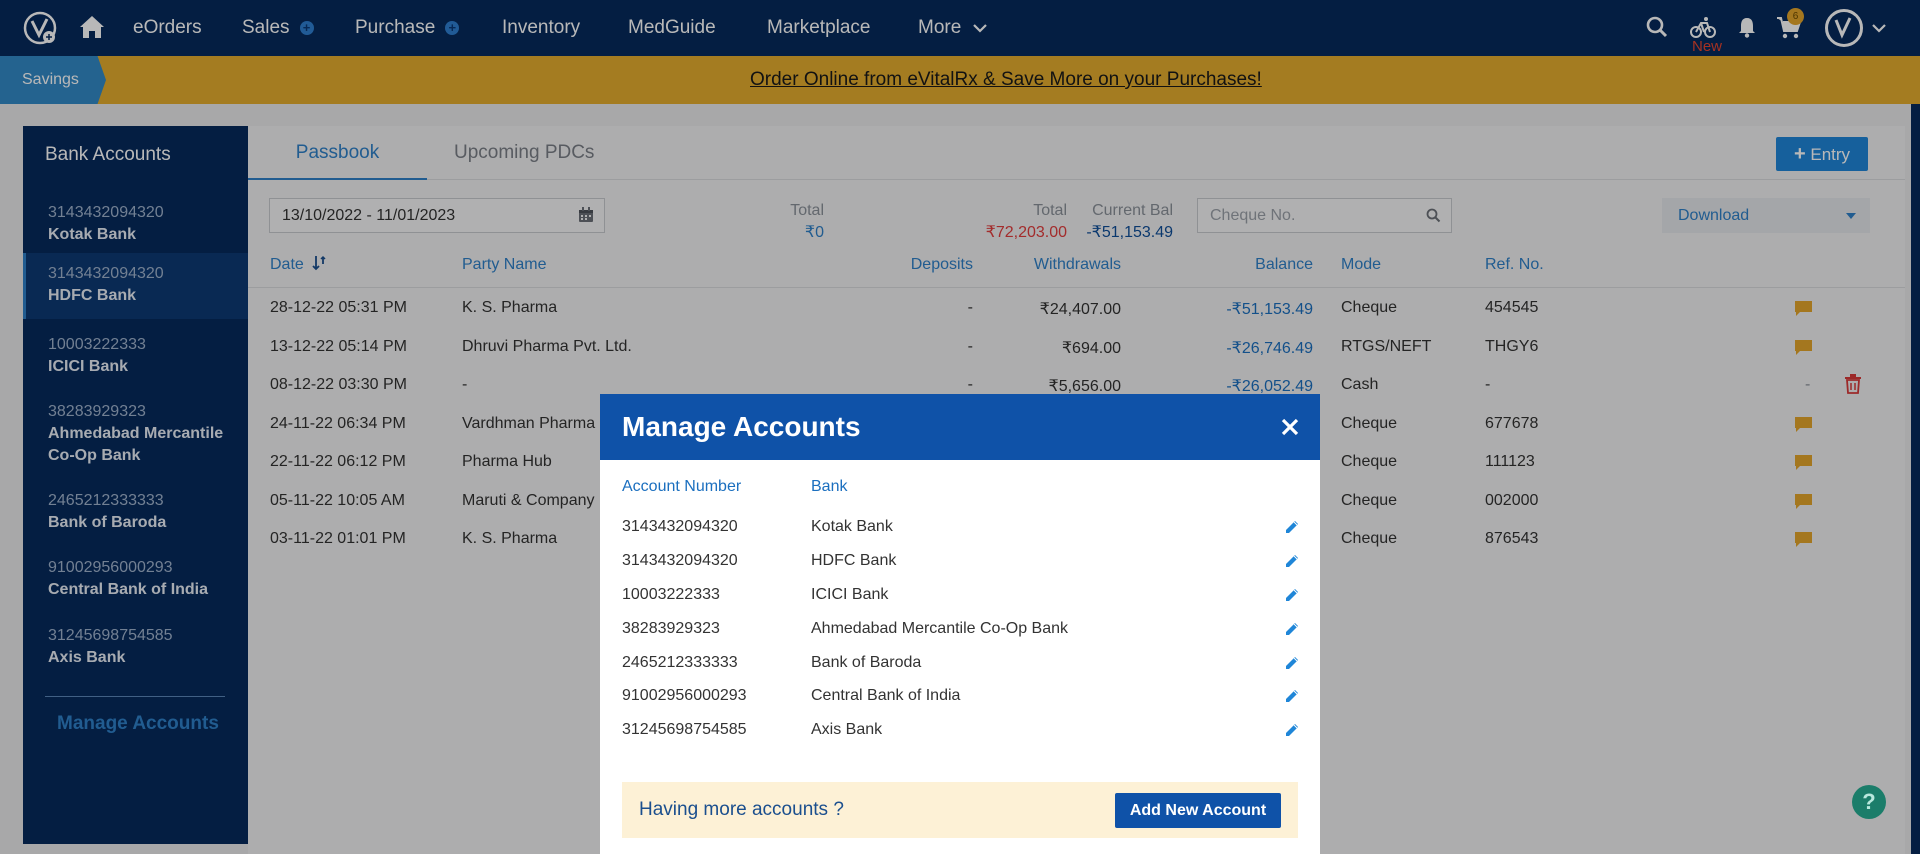 This screenshot has width=1920, height=854. I want to click on account-number: 91002956000293, so click(684, 695).